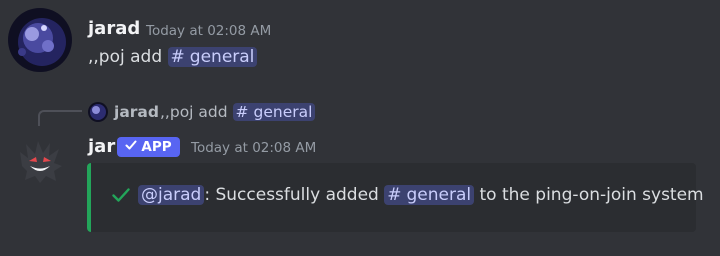  I want to click on reply-preview-text: ,,poj add, so click(194, 112).